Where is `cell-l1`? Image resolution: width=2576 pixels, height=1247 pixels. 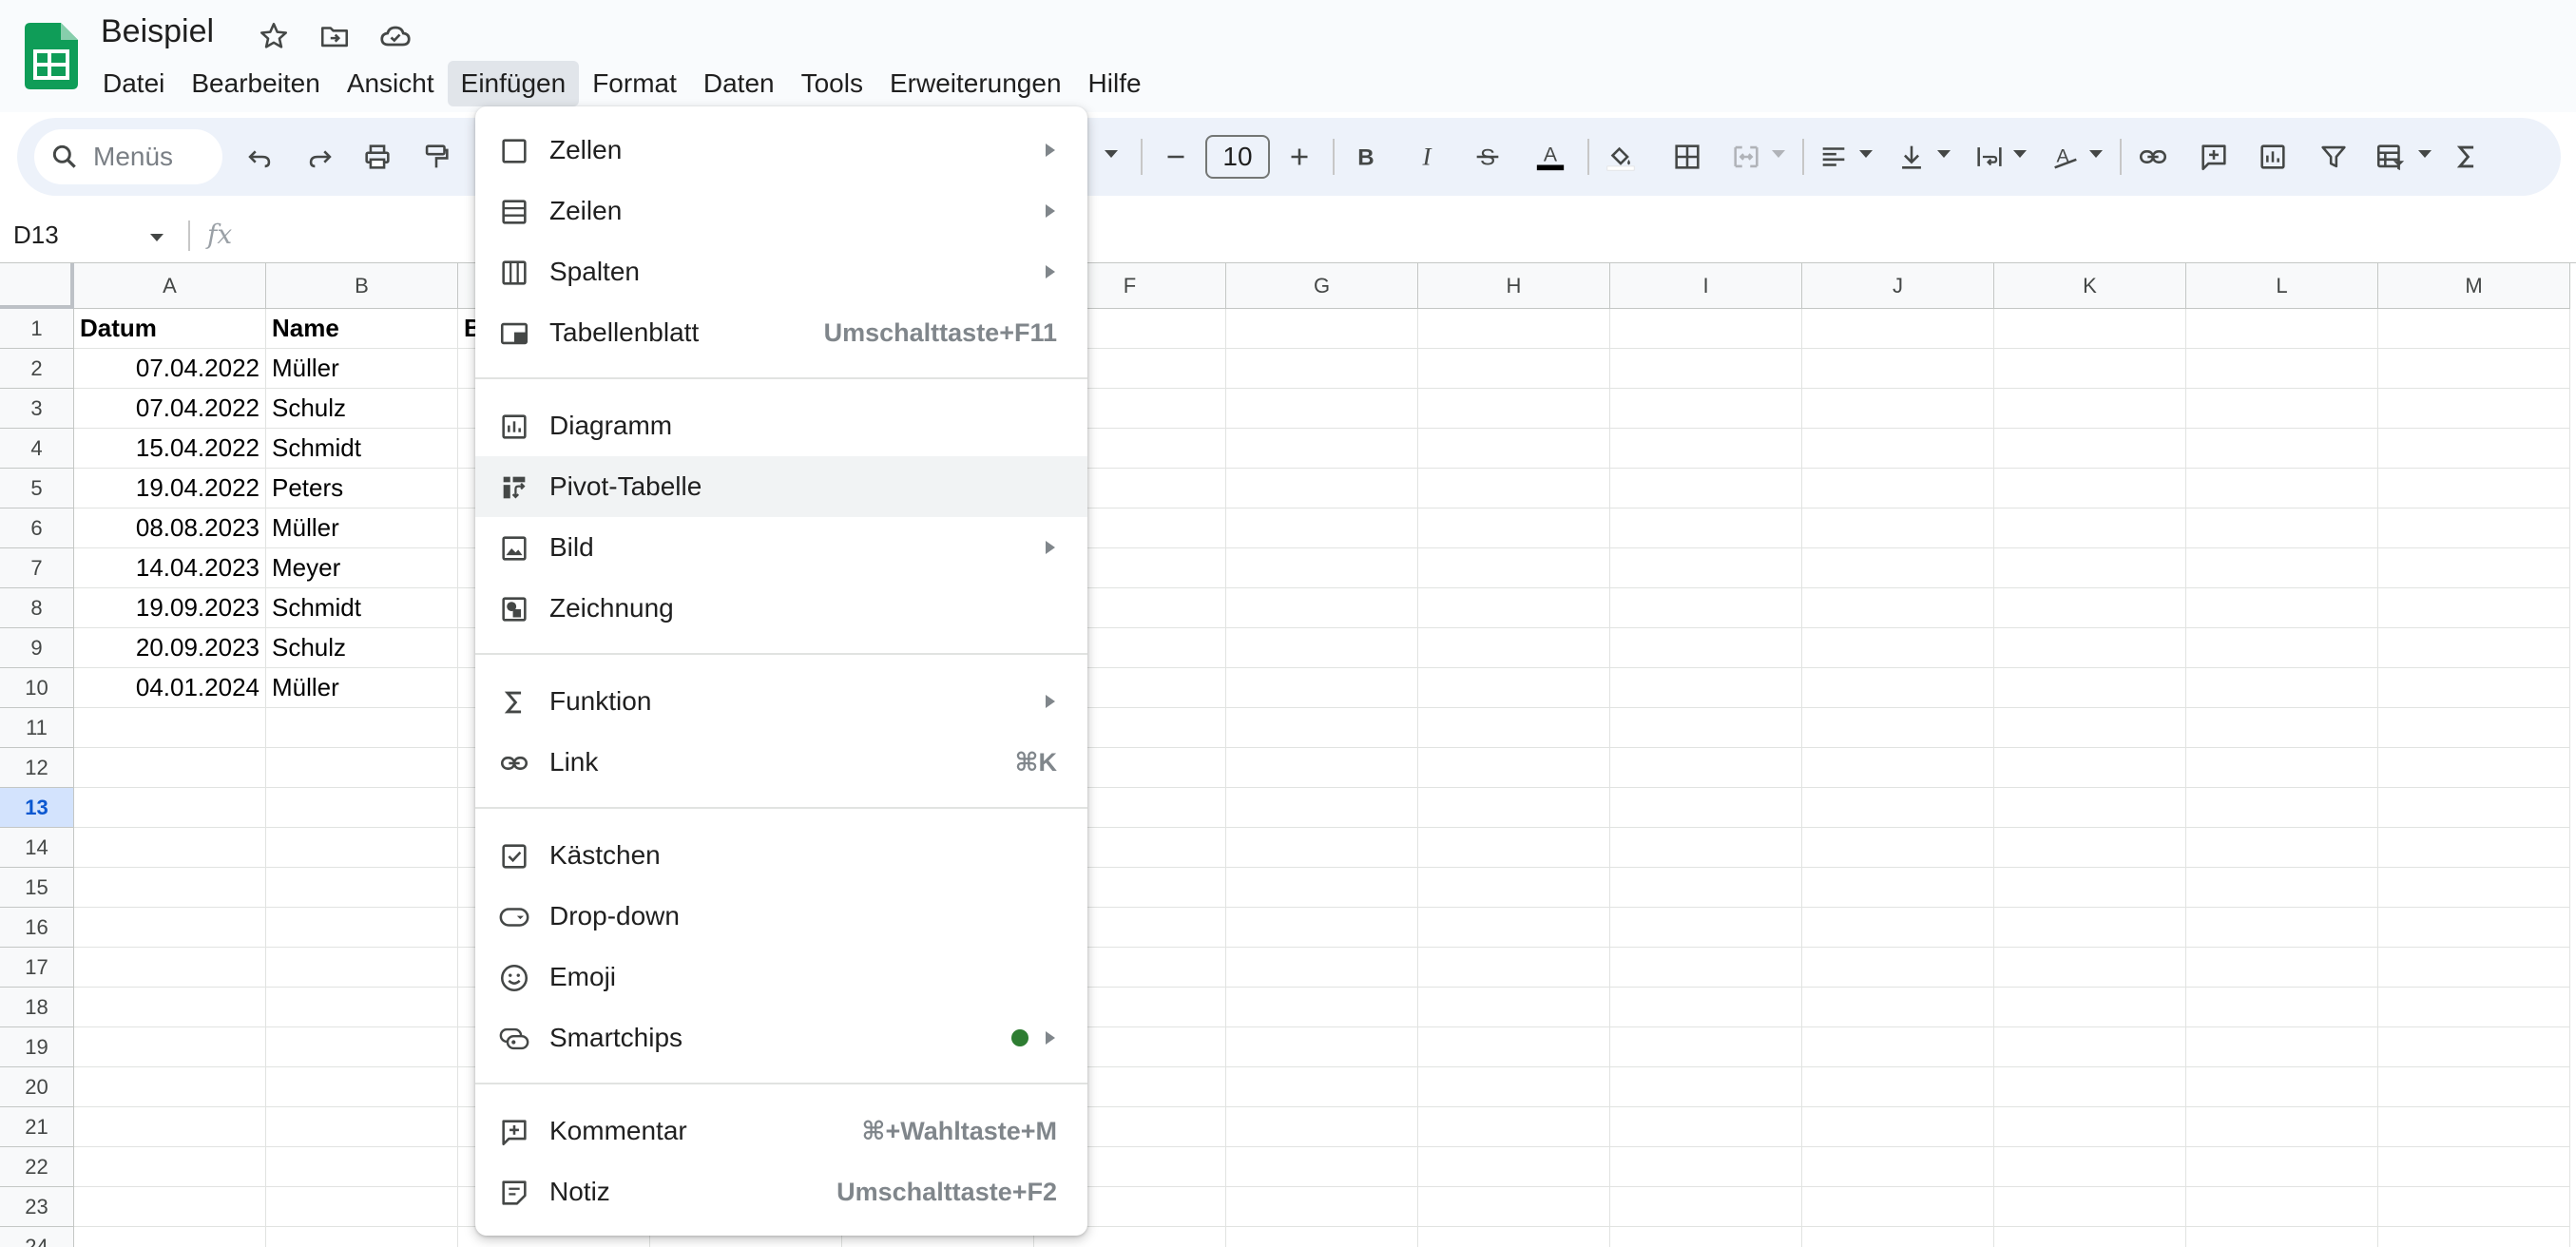
cell-l1 is located at coordinates (2282, 329).